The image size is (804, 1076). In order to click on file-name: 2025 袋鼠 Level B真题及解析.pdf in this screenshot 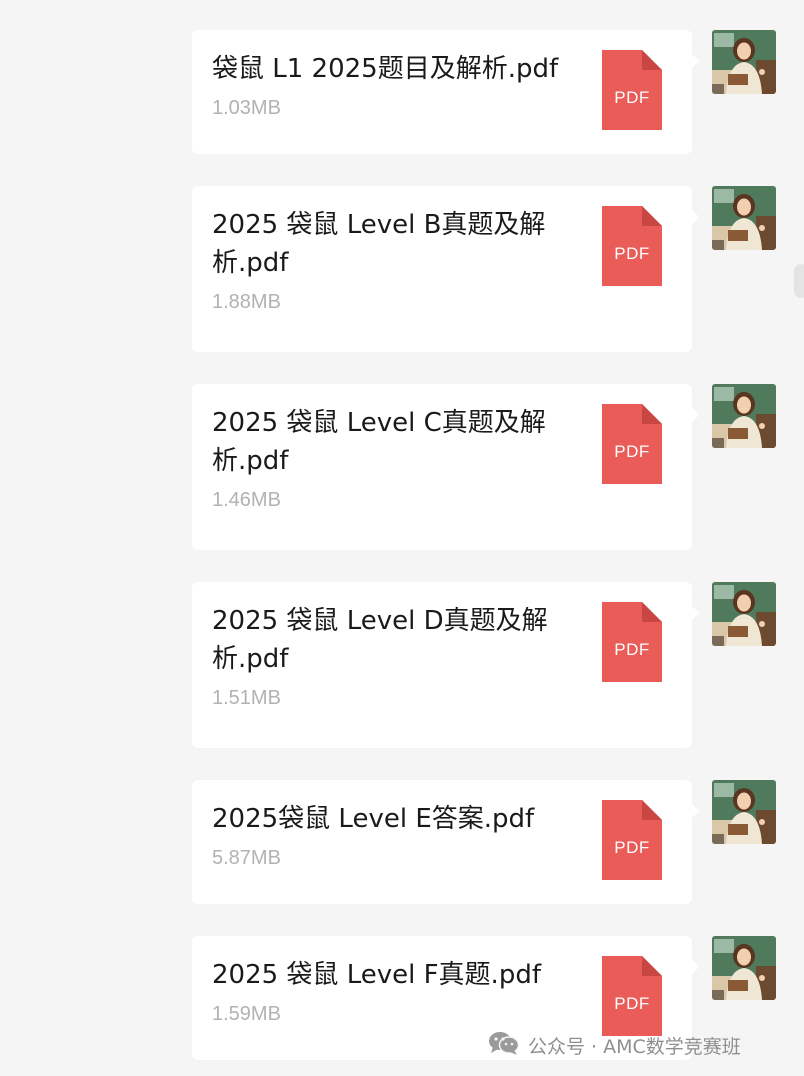, I will do `click(379, 244)`.